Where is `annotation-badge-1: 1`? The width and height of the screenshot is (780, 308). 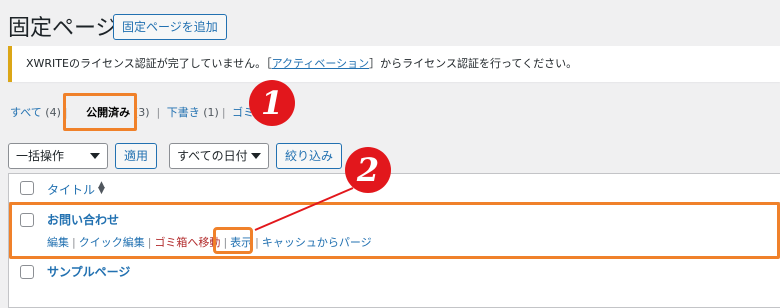
annotation-badge-1: 1 is located at coordinates (272, 103).